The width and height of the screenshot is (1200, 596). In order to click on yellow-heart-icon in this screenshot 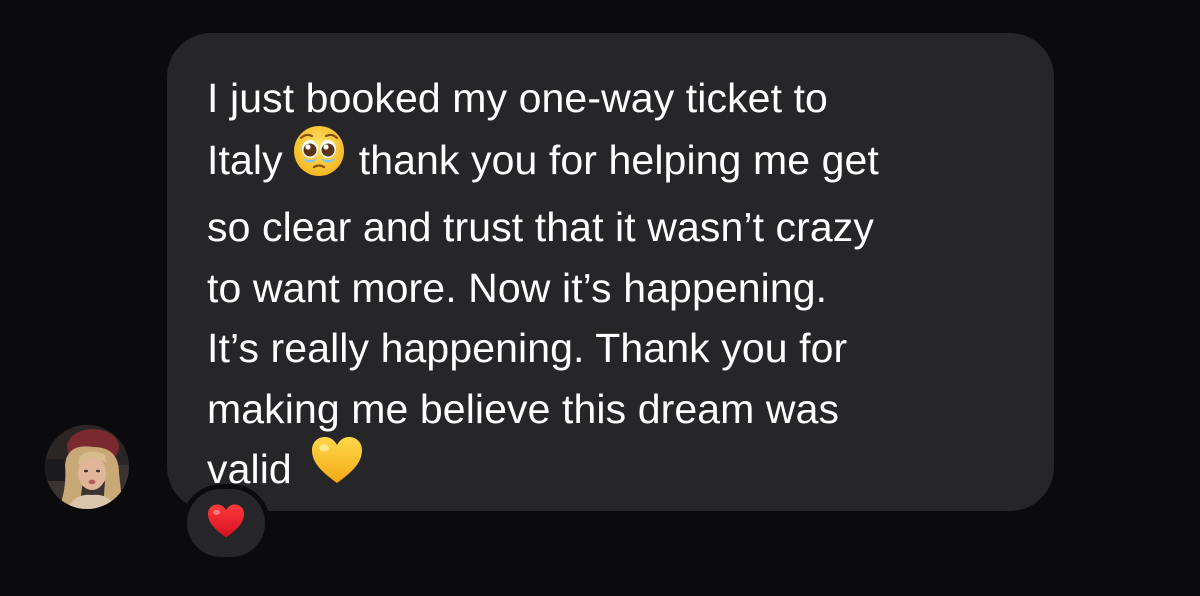, I will do `click(337, 468)`.